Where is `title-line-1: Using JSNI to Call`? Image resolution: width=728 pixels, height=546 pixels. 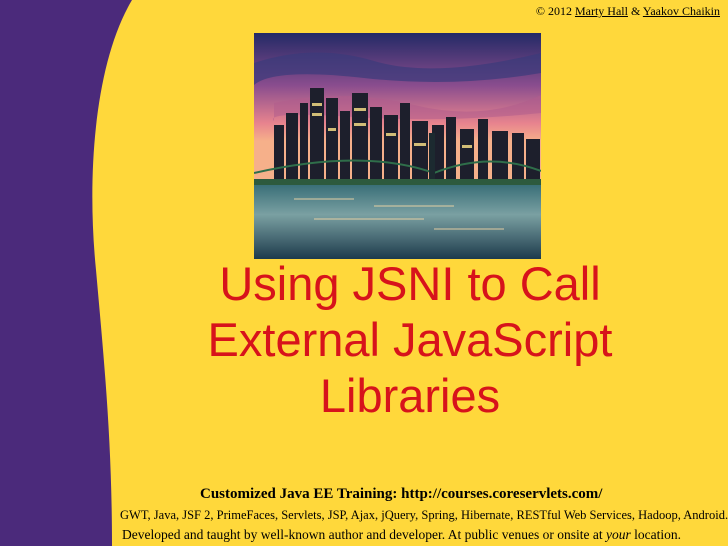 title-line-1: Using JSNI to Call is located at coordinates (410, 283).